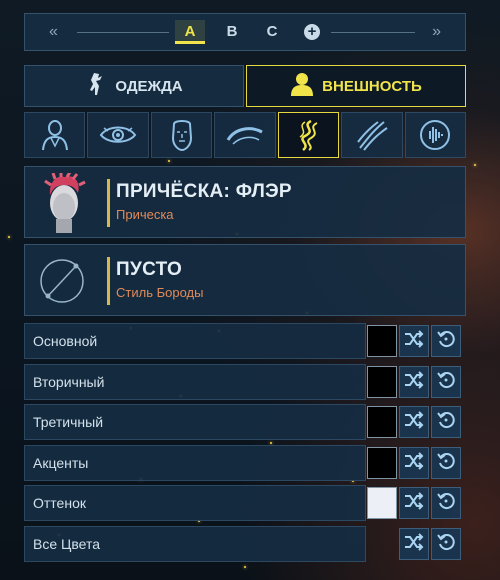 The image size is (500, 580). Describe the element at coordinates (436, 32) in the screenshot. I see `double-chevron-right-icon: »` at that location.